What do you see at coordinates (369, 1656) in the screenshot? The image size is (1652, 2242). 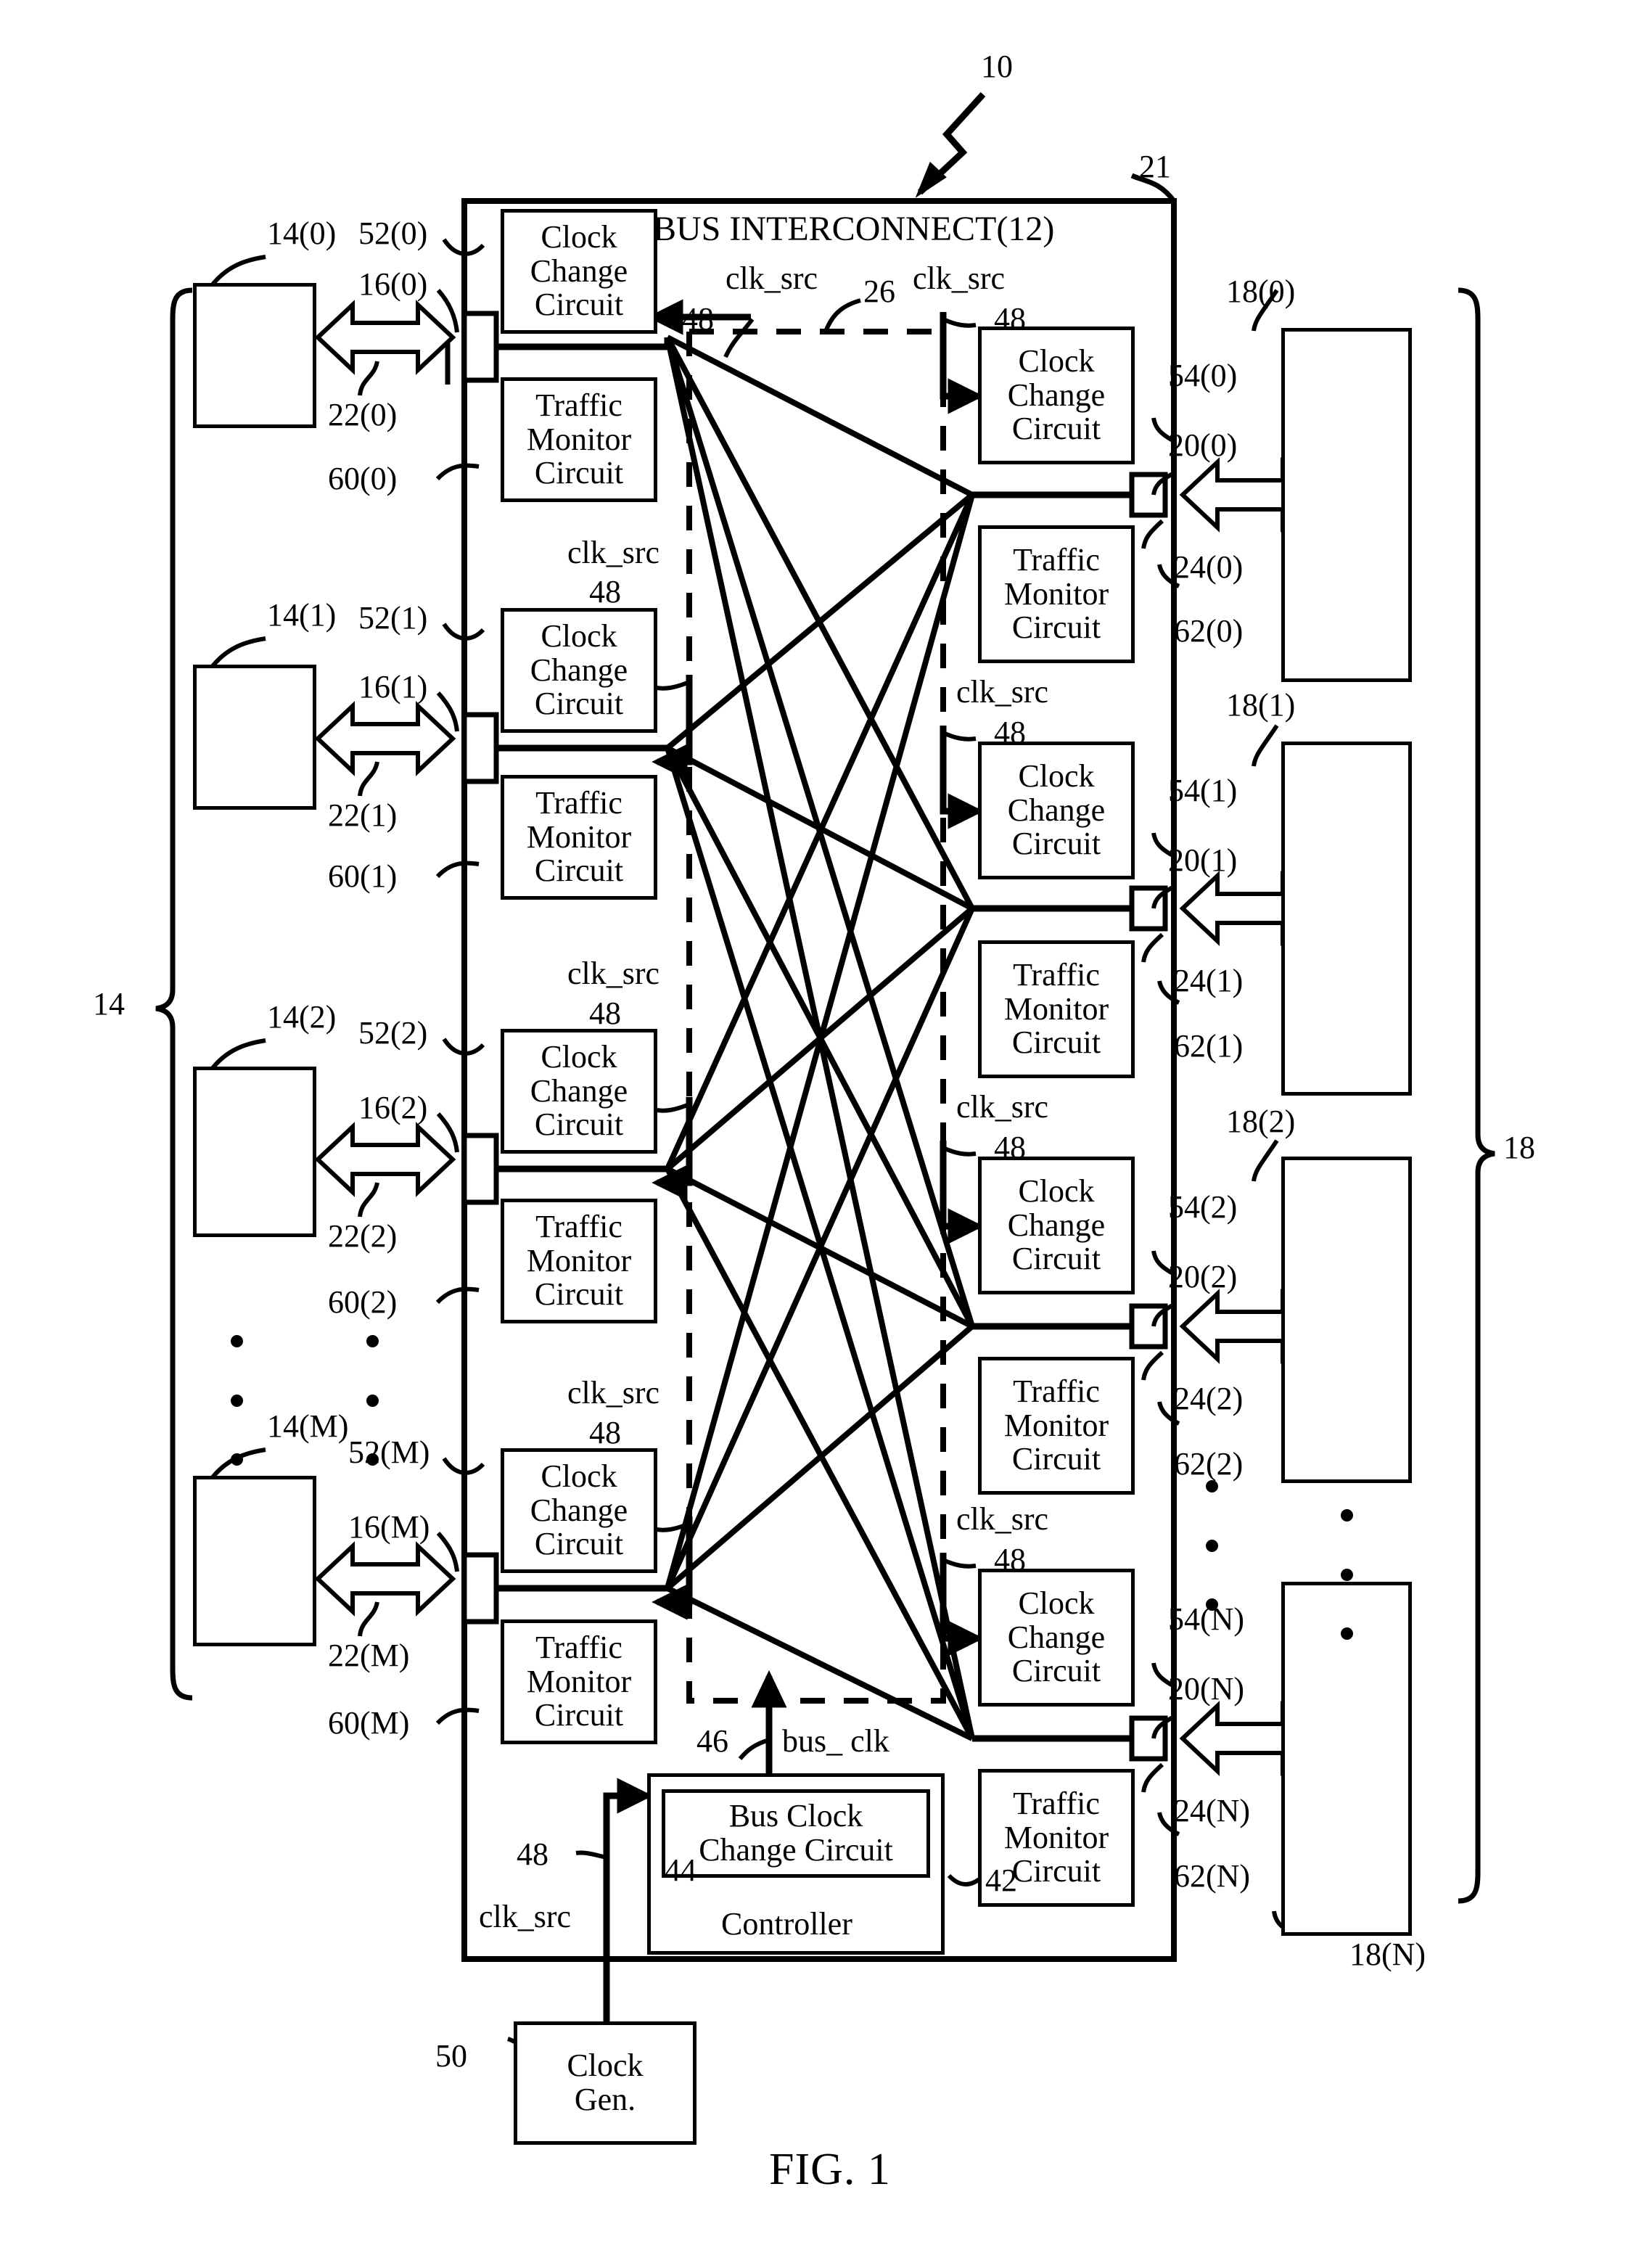 I see `ref-master-bus-M: 22(M)` at bounding box center [369, 1656].